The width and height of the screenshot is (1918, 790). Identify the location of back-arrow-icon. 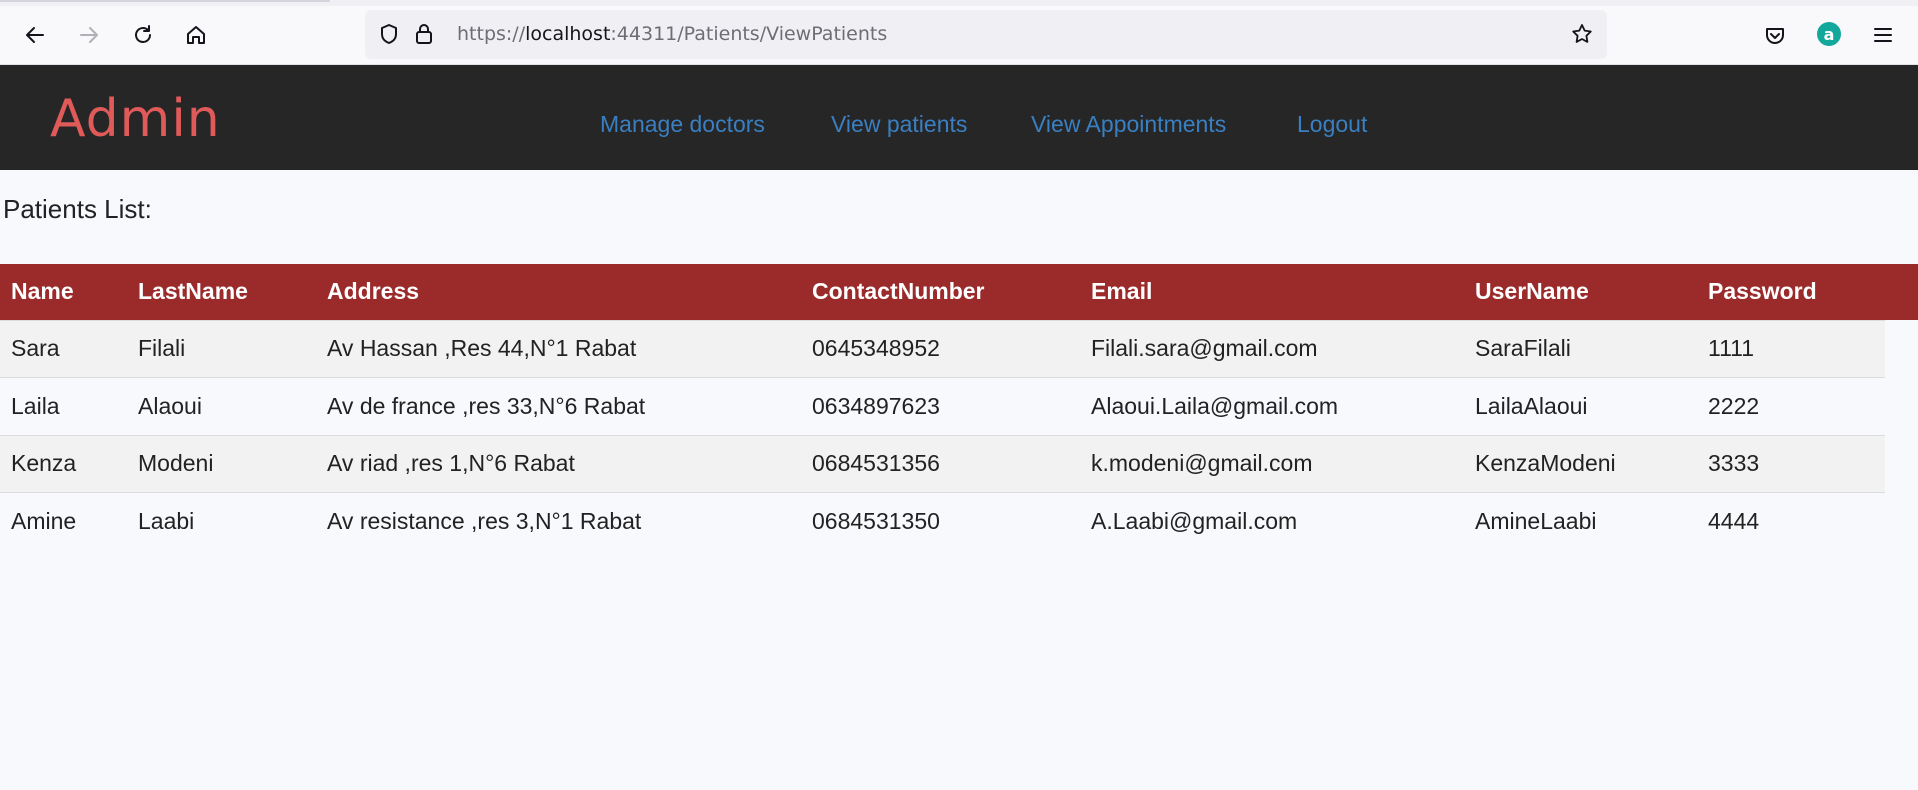
(35, 35).